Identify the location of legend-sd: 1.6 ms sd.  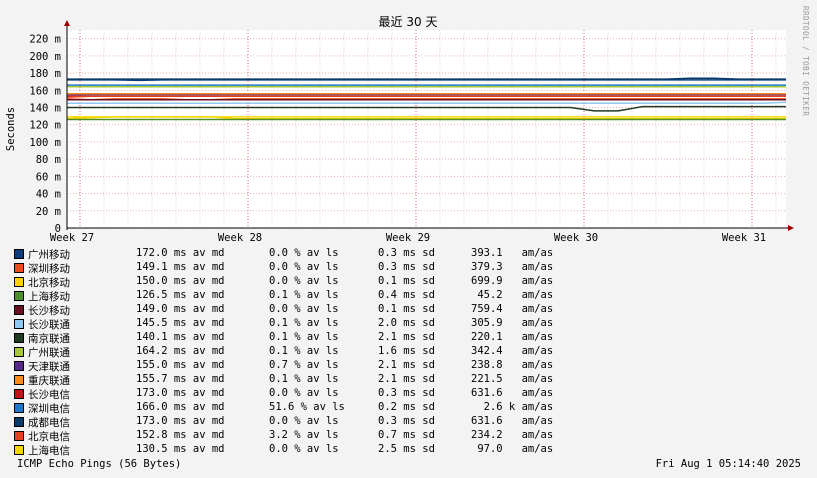
(406, 351).